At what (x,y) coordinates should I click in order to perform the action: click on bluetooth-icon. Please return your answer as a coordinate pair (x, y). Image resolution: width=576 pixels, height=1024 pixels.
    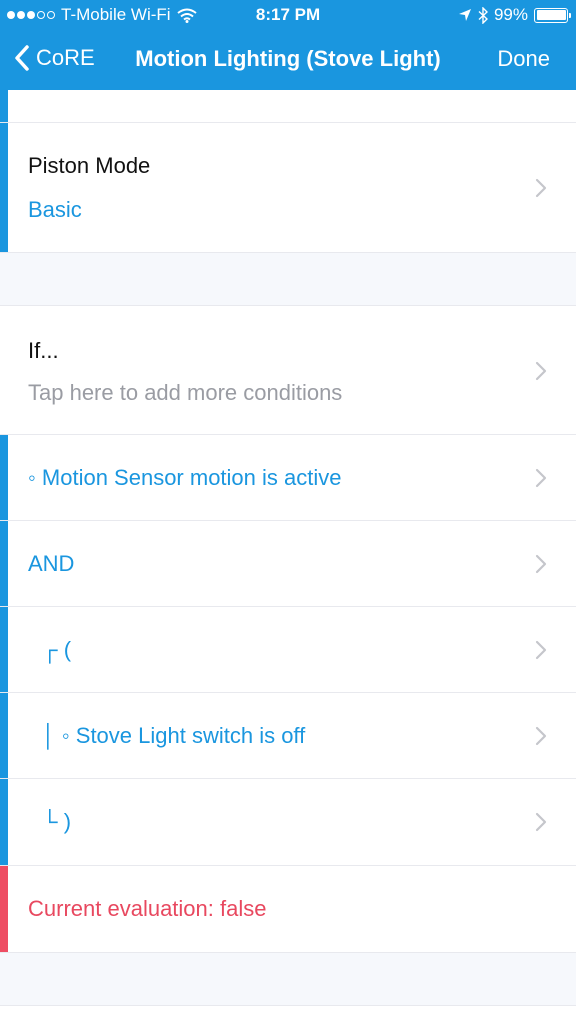
    Looking at the image, I should click on (483, 15).